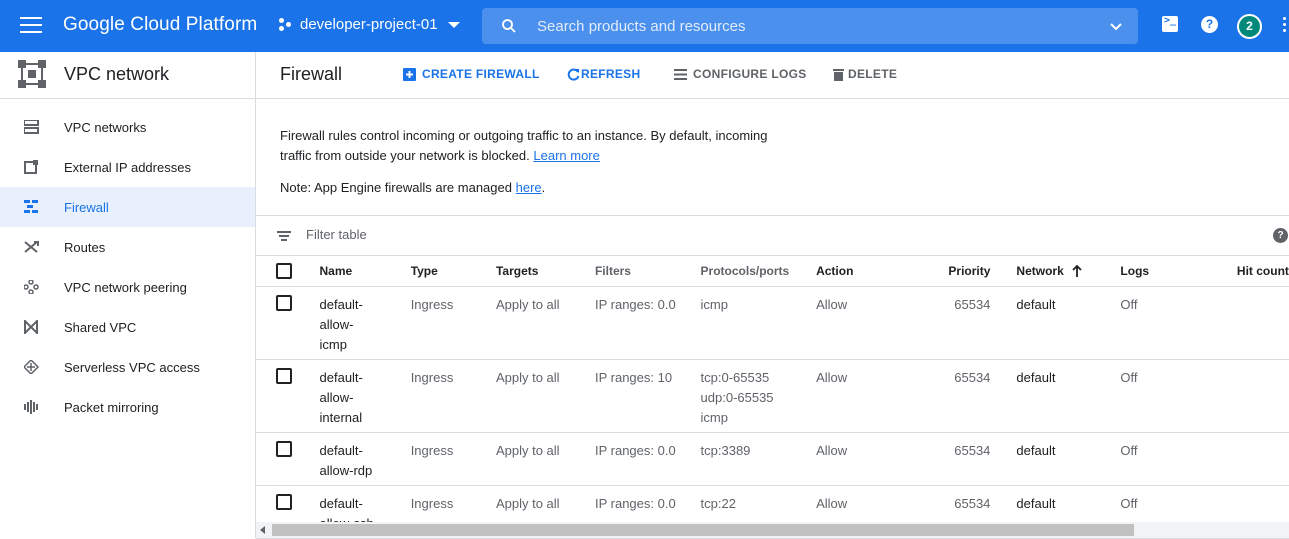 The height and width of the screenshot is (539, 1289). What do you see at coordinates (365, 323) in the screenshot?
I see `rule-name: default-allow-icmp` at bounding box center [365, 323].